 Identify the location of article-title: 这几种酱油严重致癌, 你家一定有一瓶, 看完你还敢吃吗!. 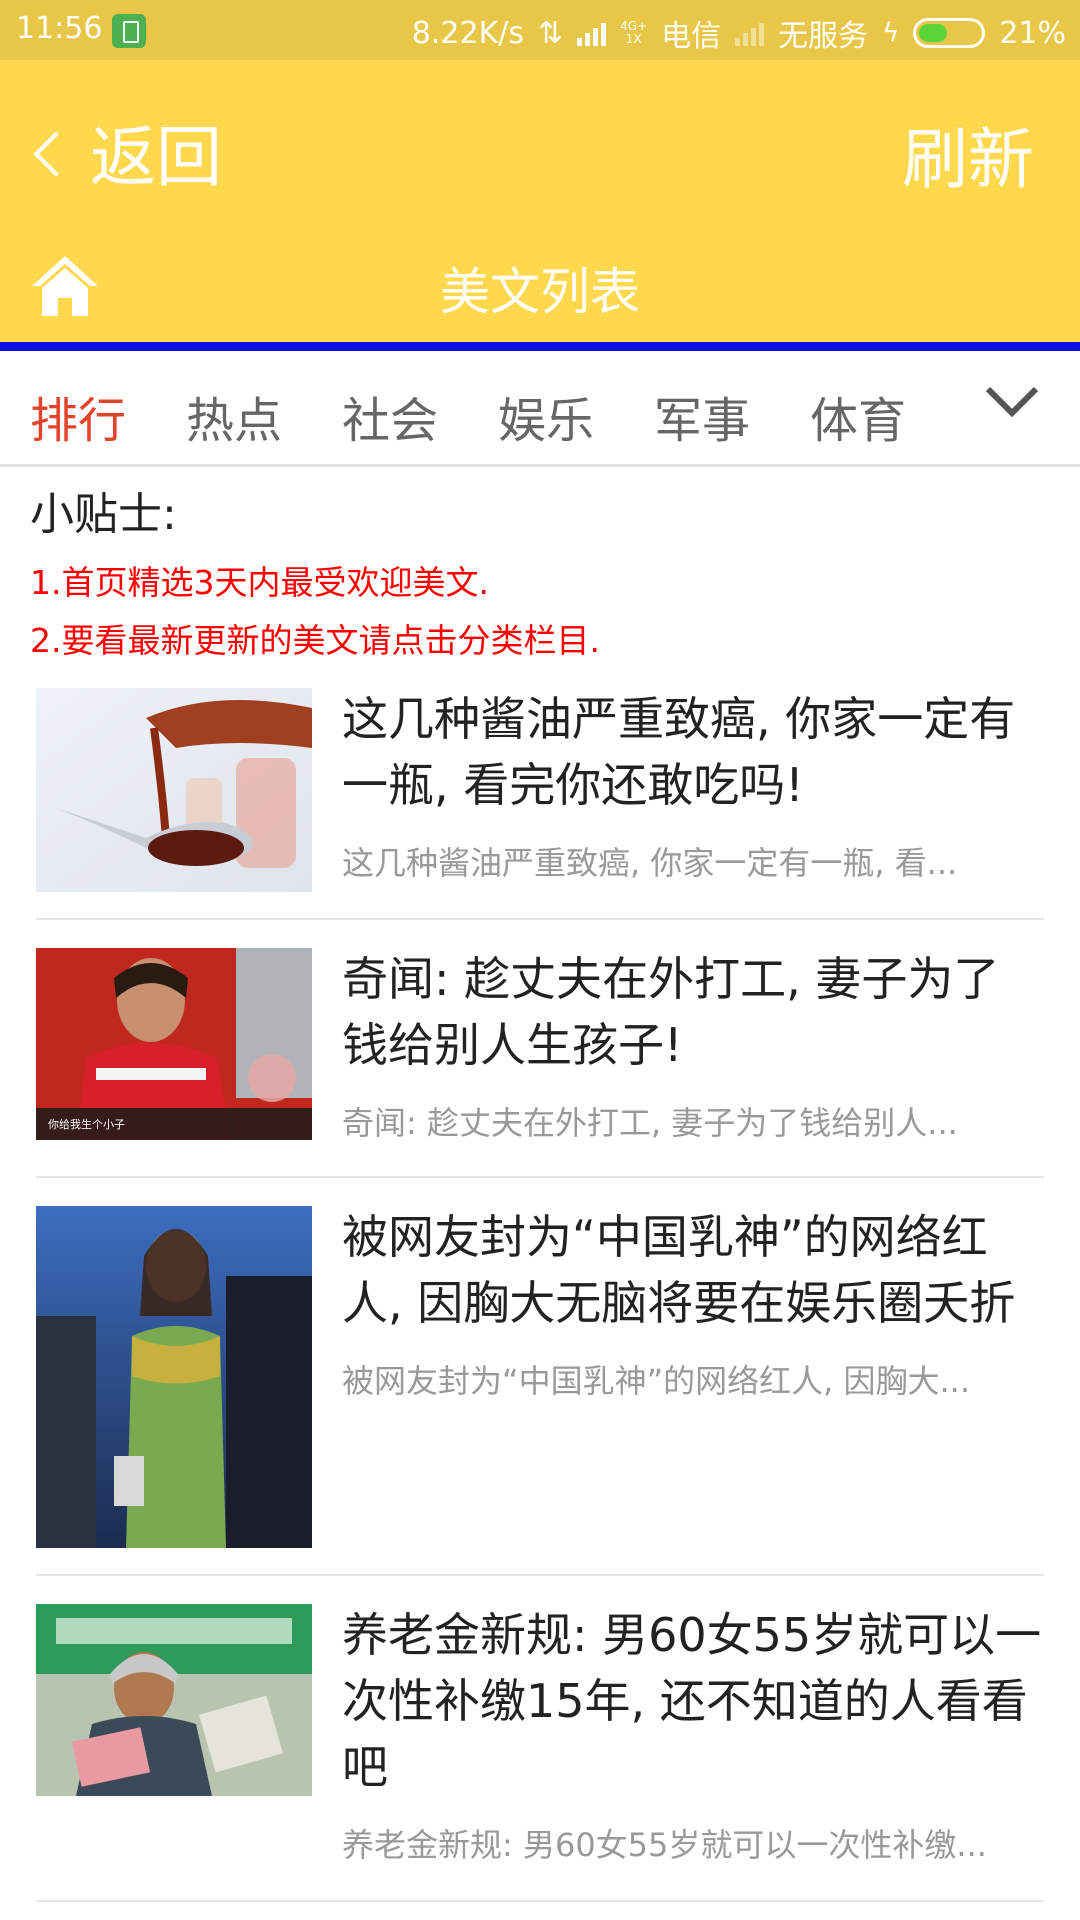
(679, 752).